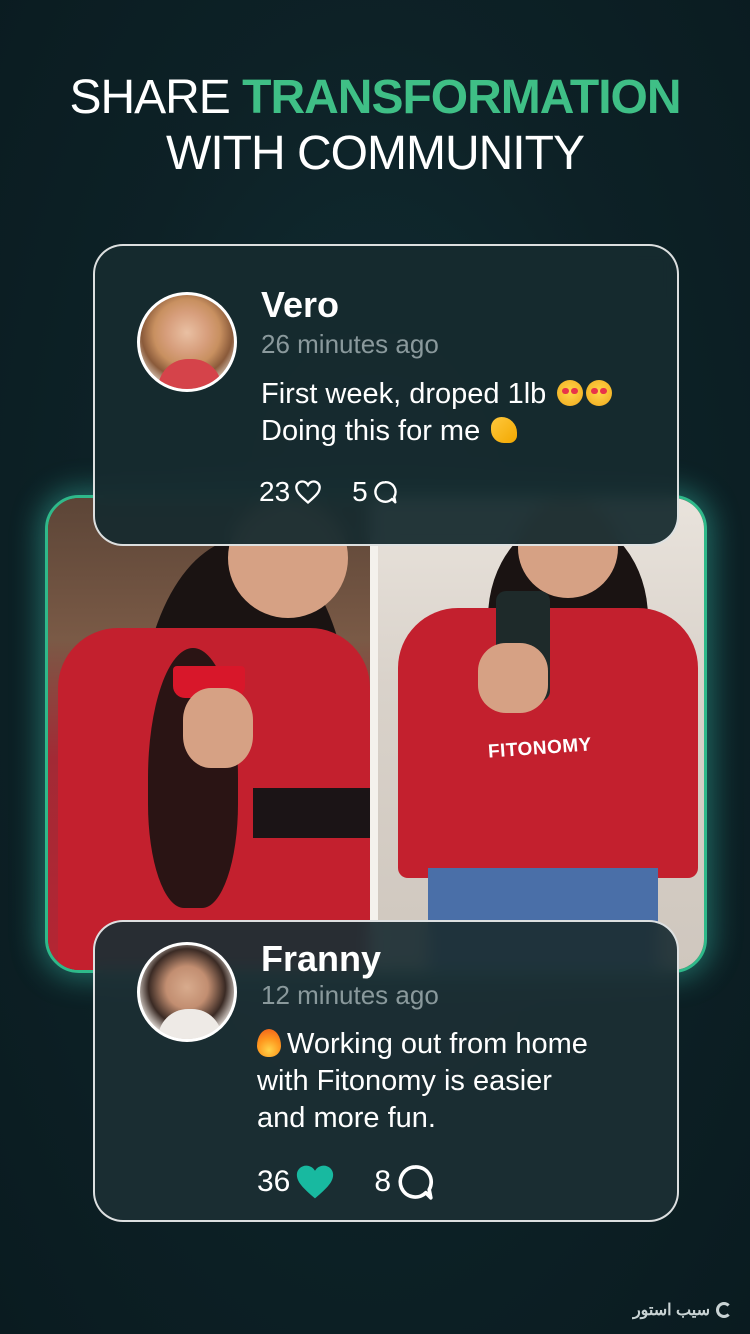  I want to click on post-text: First week, droped 1lb Doing this for me, so click(461, 413).